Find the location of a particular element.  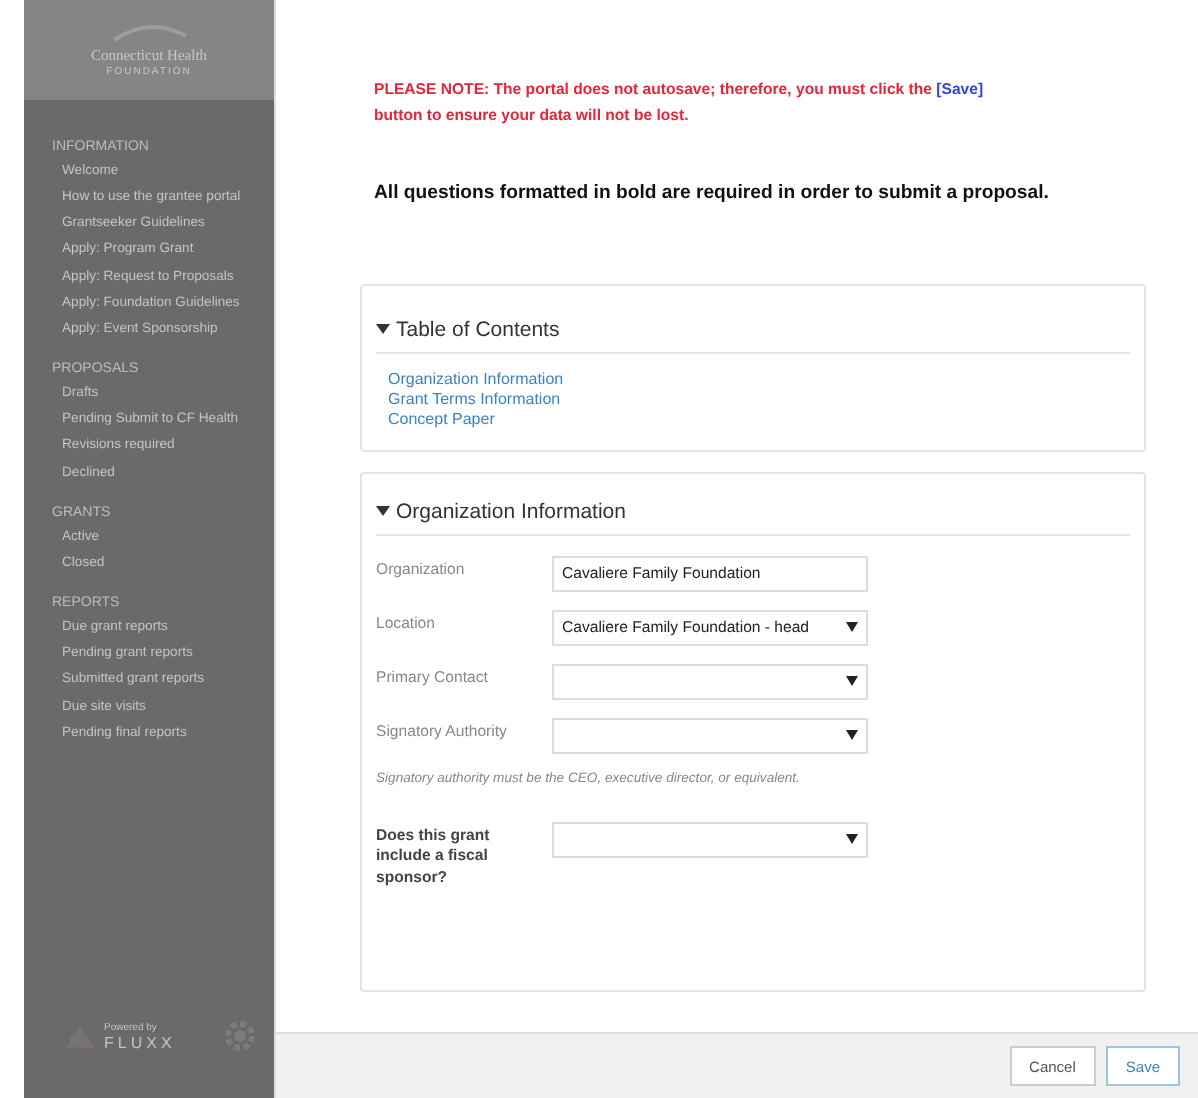

brand-name: FLUXX is located at coordinates (140, 1042).